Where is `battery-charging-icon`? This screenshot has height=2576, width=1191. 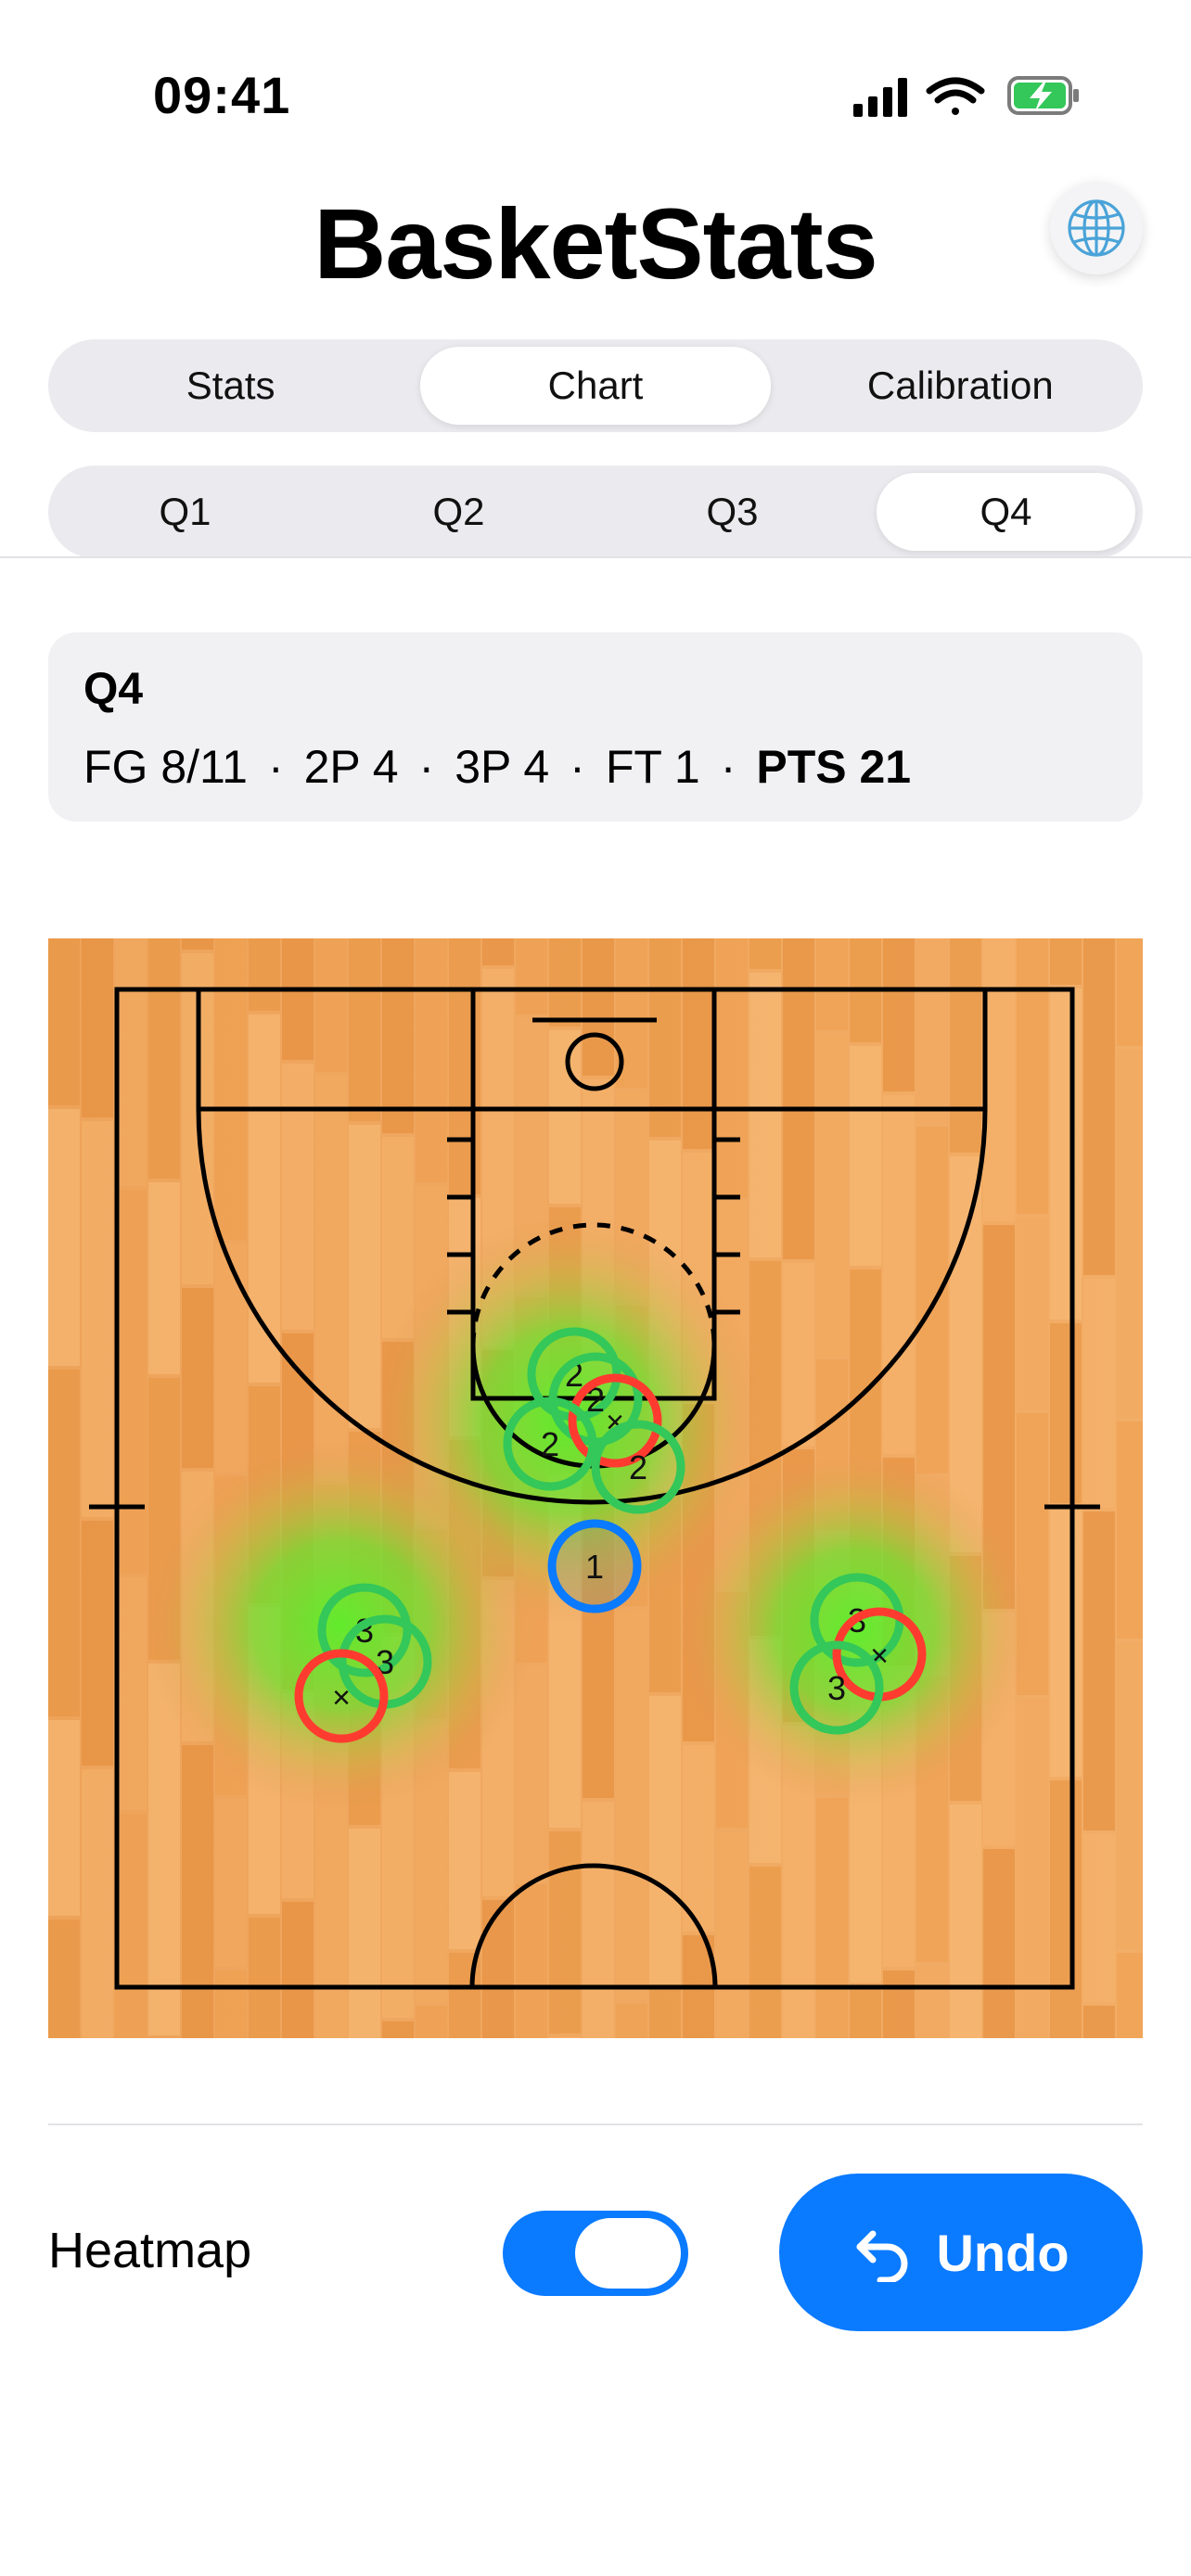
battery-charging-icon is located at coordinates (1043, 95).